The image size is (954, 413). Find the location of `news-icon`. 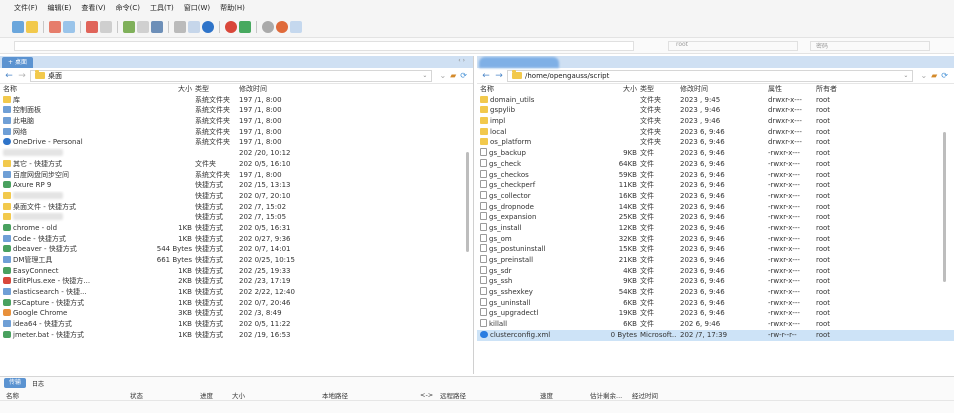

news-icon is located at coordinates (296, 26).